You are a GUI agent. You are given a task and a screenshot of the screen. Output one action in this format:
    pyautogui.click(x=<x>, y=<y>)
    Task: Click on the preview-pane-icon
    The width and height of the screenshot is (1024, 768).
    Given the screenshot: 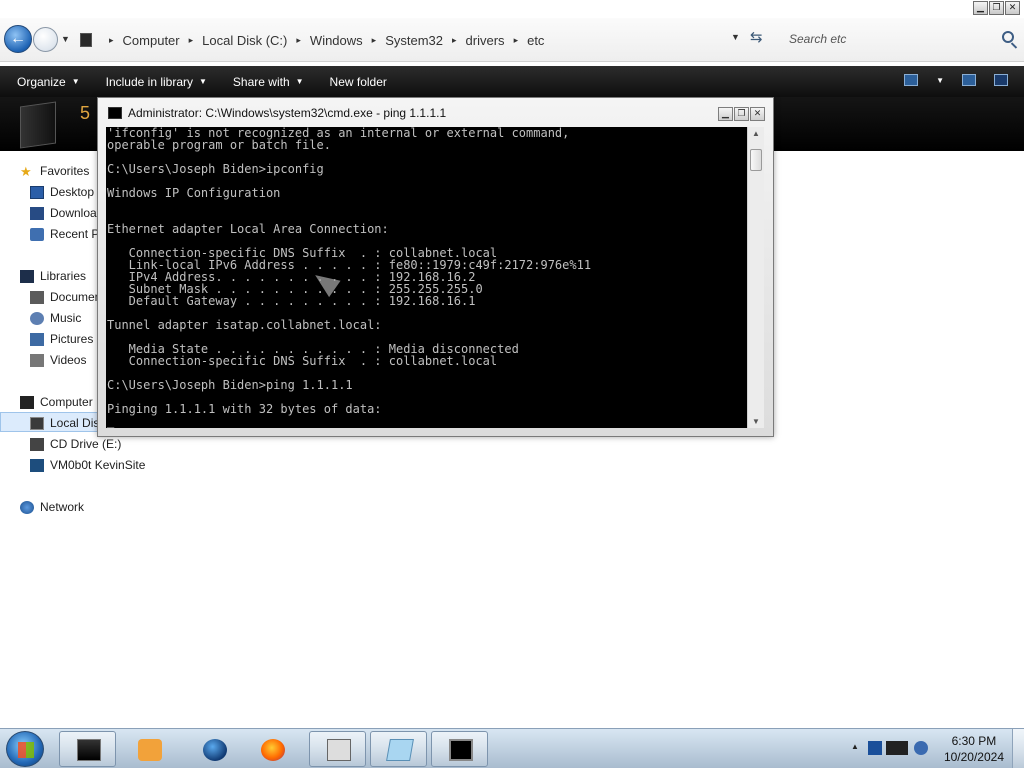 What is the action you would take?
    pyautogui.click(x=969, y=80)
    